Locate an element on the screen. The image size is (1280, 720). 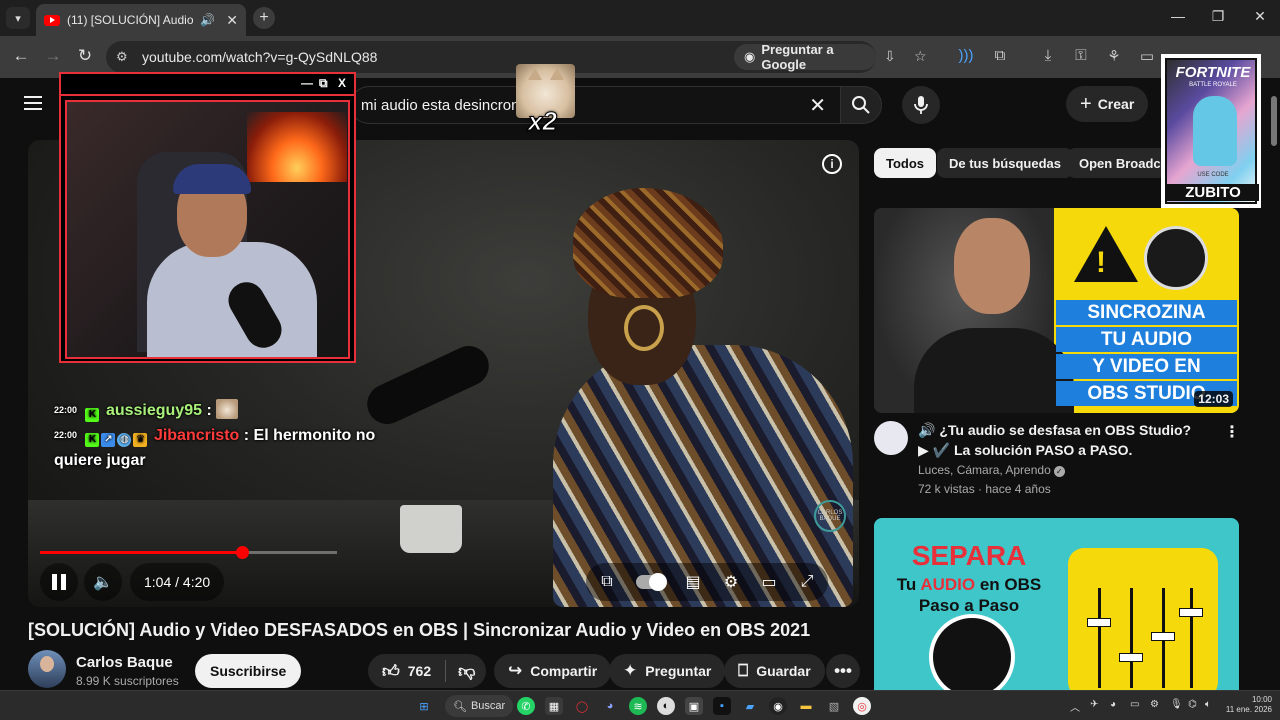
menu-hamburger-icon is located at coordinates (33, 103).